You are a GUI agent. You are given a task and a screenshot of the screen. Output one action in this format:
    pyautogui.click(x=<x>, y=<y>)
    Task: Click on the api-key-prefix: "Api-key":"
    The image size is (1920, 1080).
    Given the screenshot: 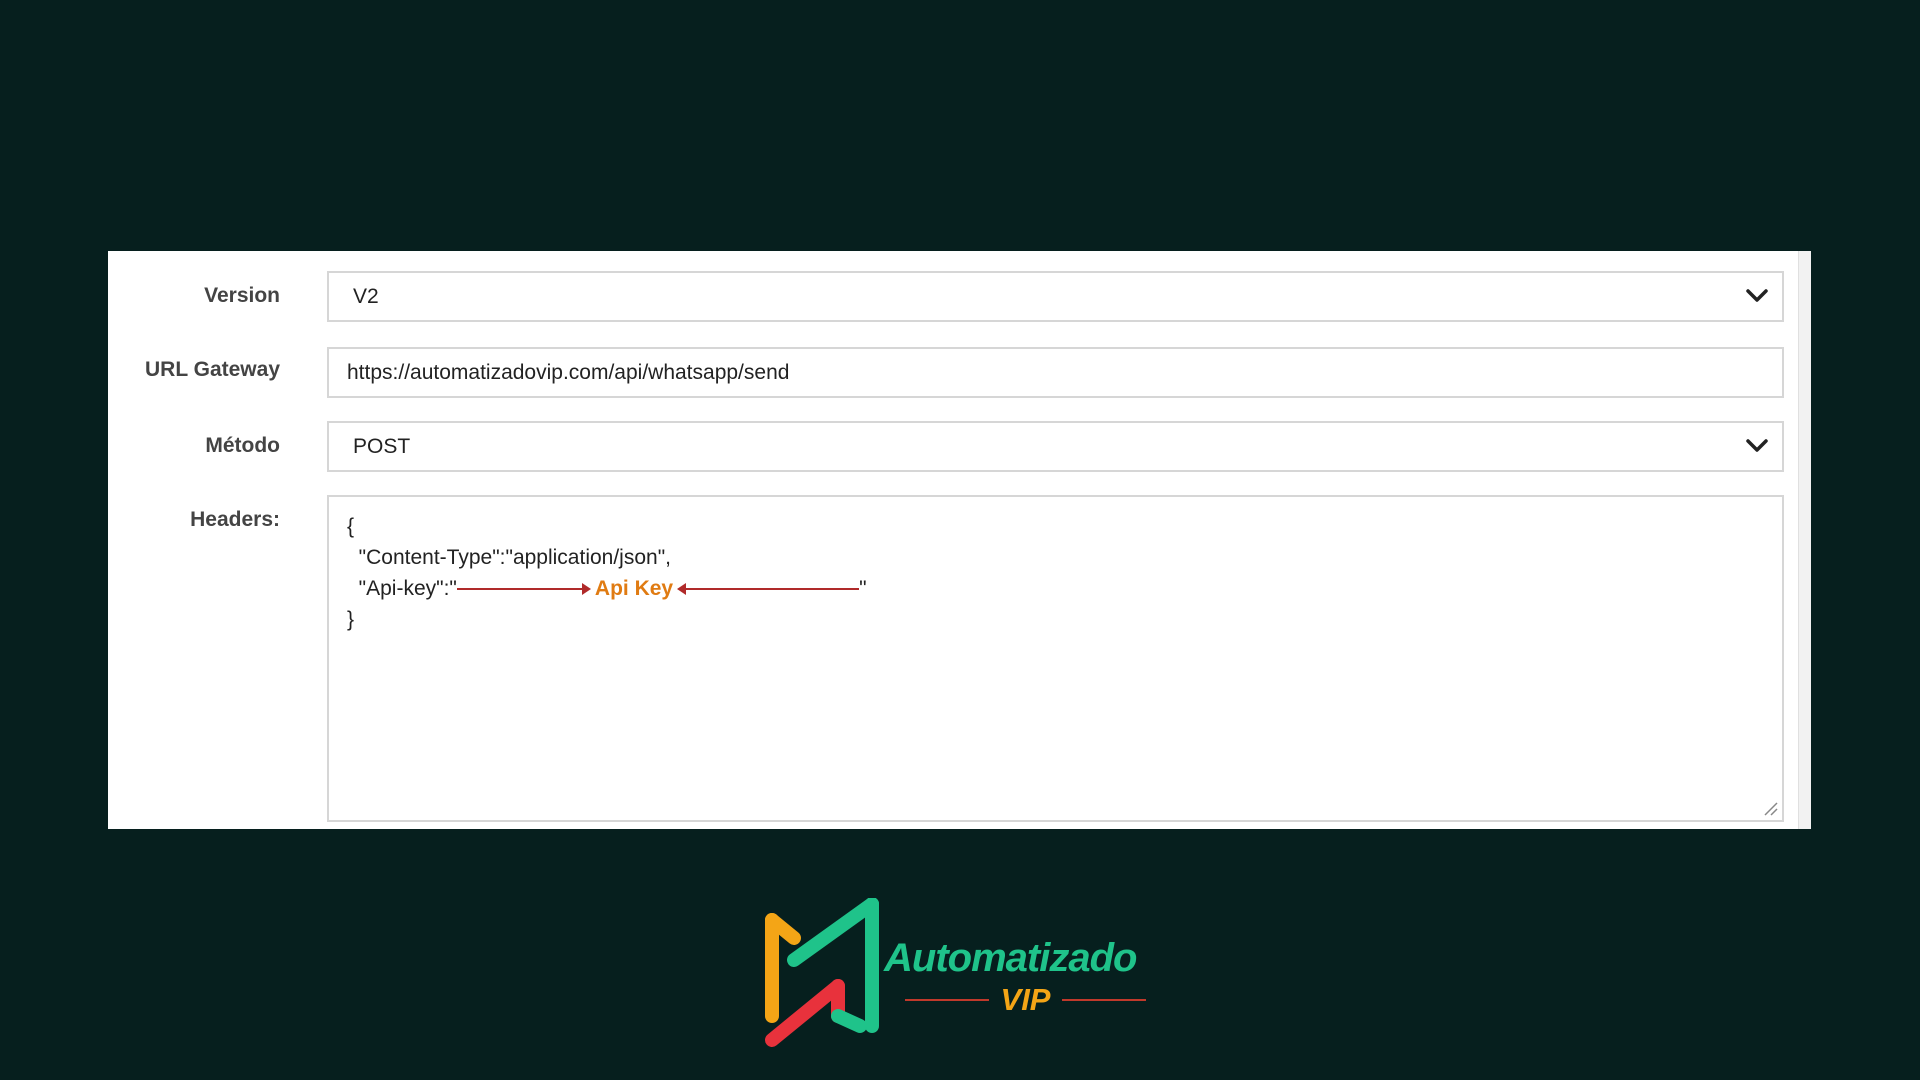 What is the action you would take?
    pyautogui.click(x=402, y=588)
    